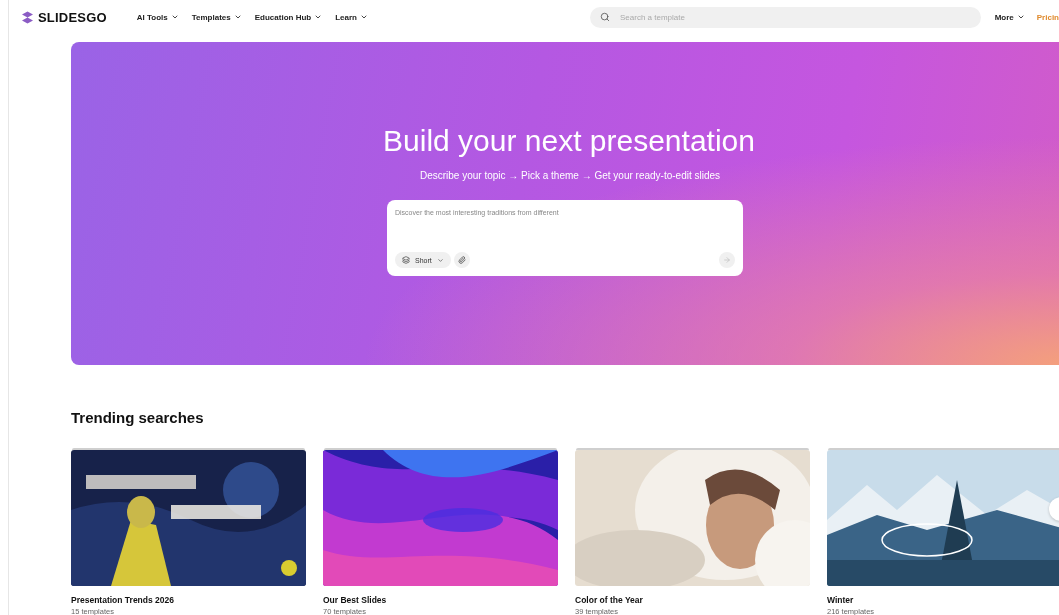  Describe the element at coordinates (188, 600) in the screenshot. I see `card-title: Presentation Trends 2026` at that location.